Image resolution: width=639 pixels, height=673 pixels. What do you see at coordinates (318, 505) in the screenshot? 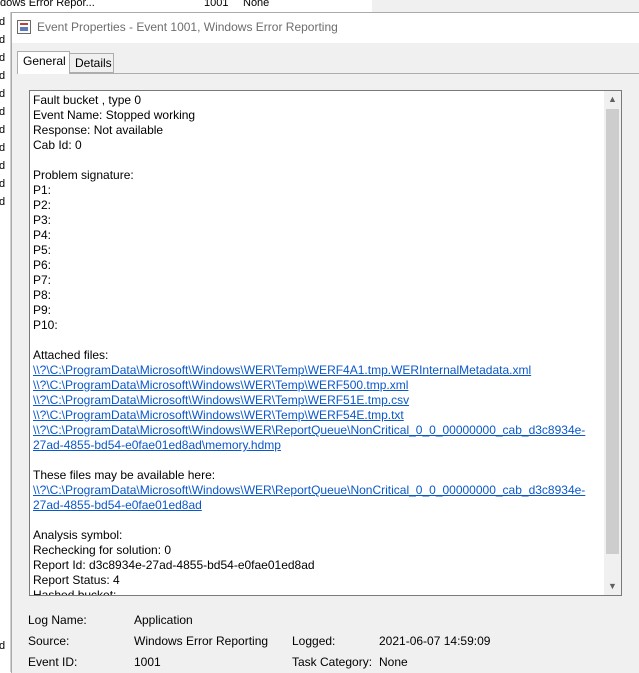
I see `report-folder-link: 27ad-4855-bd54-e0fae01ed8ad` at bounding box center [318, 505].